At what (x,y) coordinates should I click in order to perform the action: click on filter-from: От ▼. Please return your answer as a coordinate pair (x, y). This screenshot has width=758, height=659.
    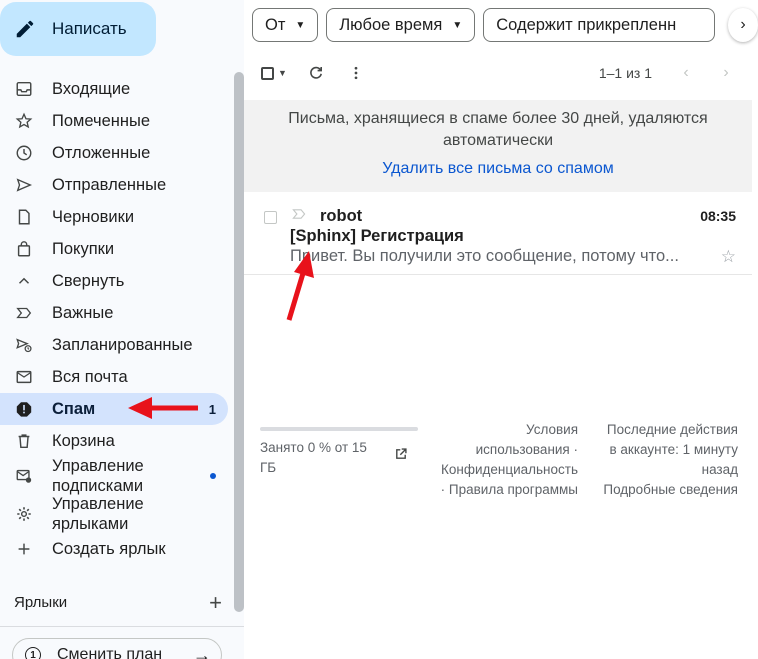
    Looking at the image, I should click on (285, 25).